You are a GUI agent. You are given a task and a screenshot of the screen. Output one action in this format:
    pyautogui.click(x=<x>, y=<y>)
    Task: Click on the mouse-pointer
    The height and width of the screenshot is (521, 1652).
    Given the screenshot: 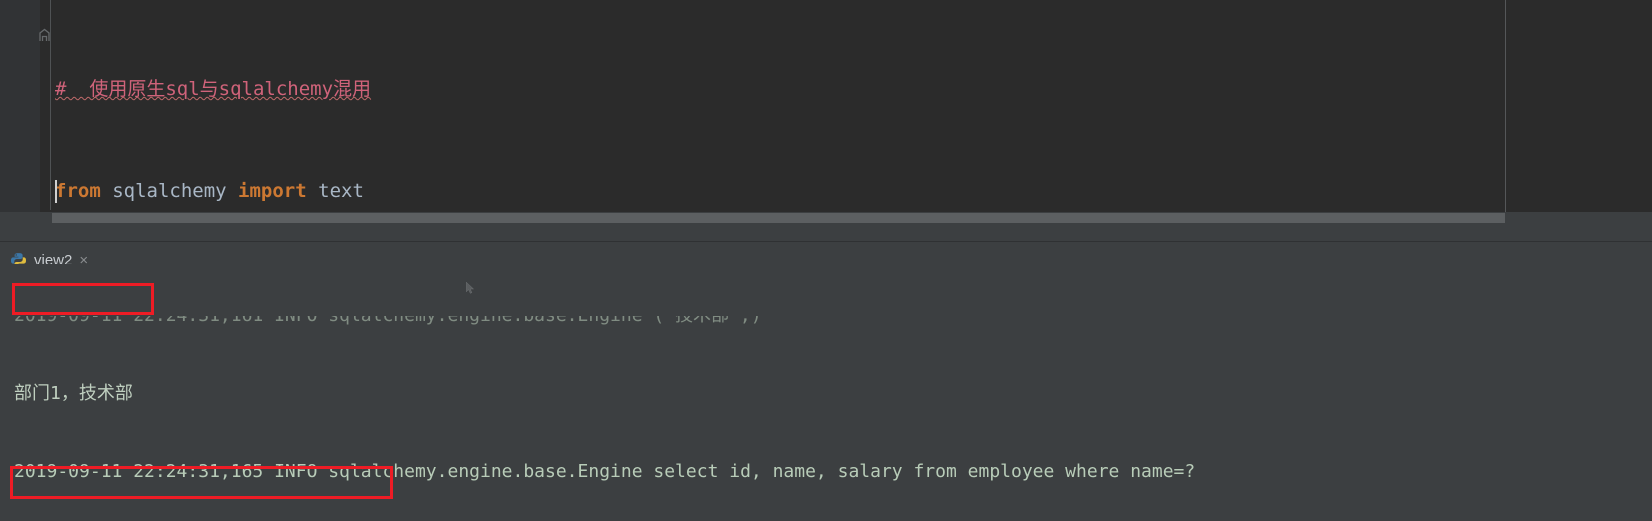 What is the action you would take?
    pyautogui.click(x=470, y=286)
    